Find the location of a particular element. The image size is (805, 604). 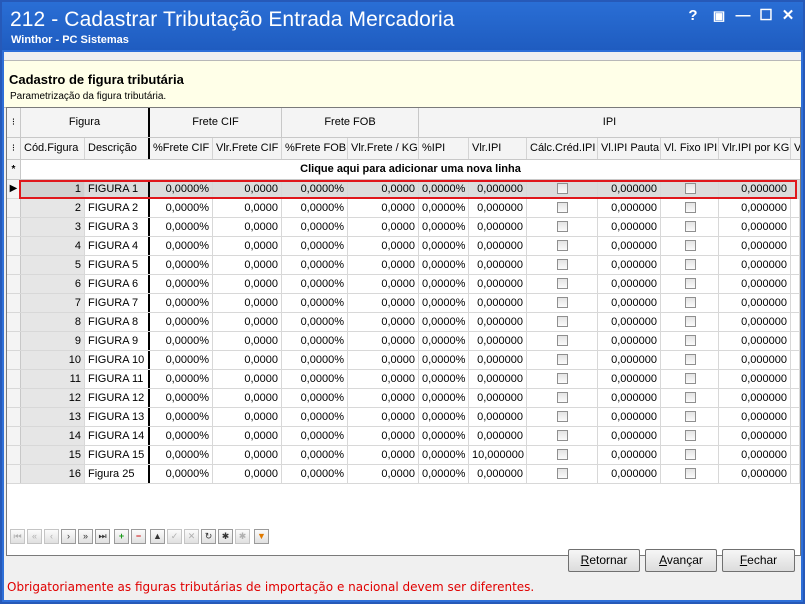

band-frete-fob: Frete FOB is located at coordinates (350, 122).